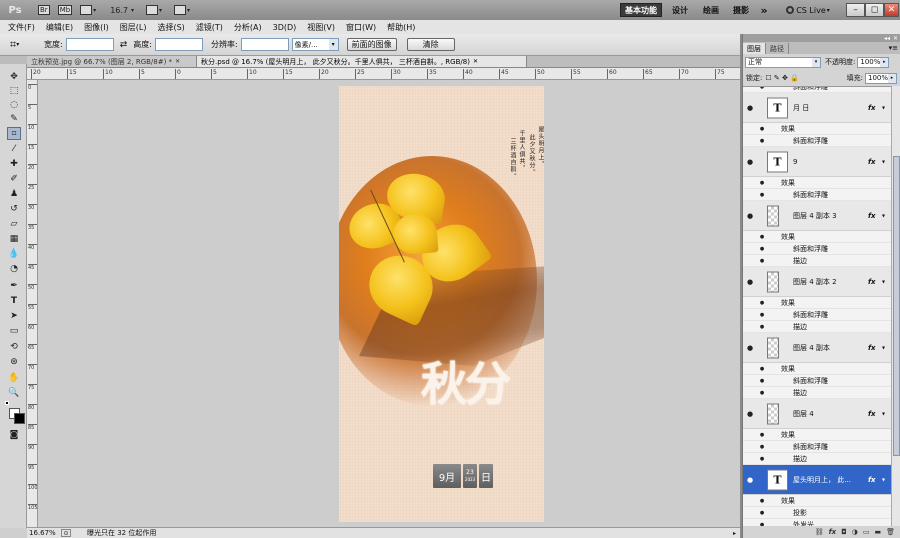 Image resolution: width=900 pixels, height=538 pixels. Describe the element at coordinates (13, 60) in the screenshot. I see `tools-panel-header` at that location.